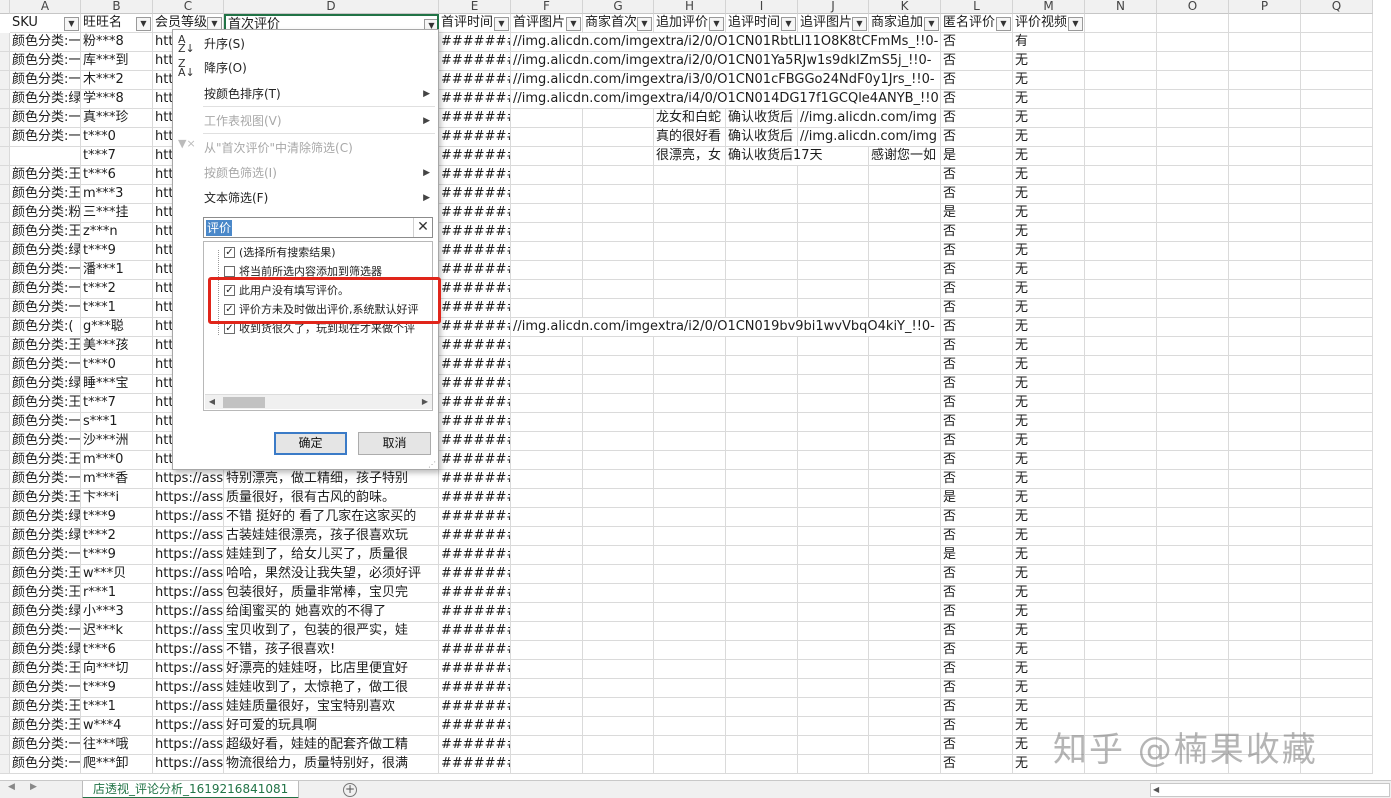 The image size is (1391, 798). Describe the element at coordinates (350, 790) in the screenshot. I see `add-sheet-icon: +` at that location.